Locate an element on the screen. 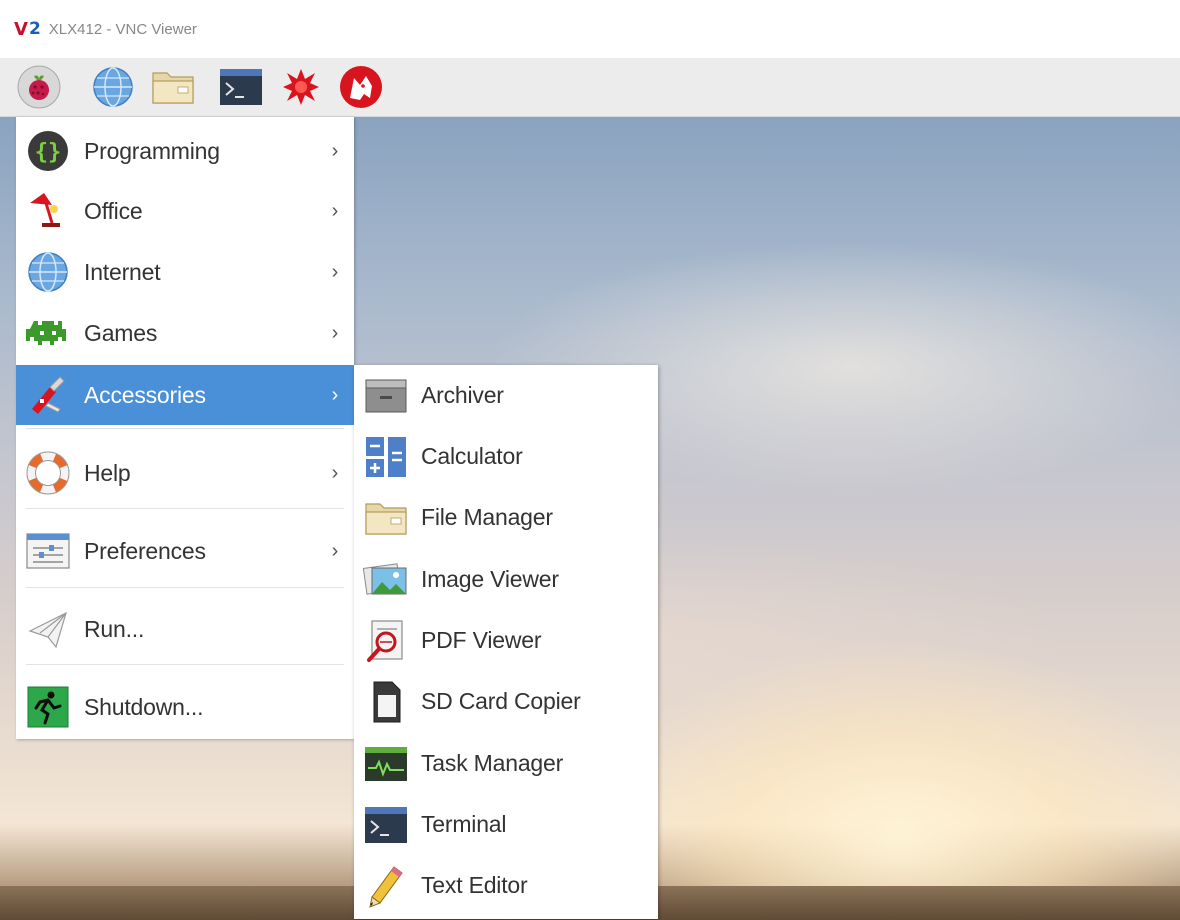 The height and width of the screenshot is (920, 1180). wolfram-button is located at coordinates (301, 87).